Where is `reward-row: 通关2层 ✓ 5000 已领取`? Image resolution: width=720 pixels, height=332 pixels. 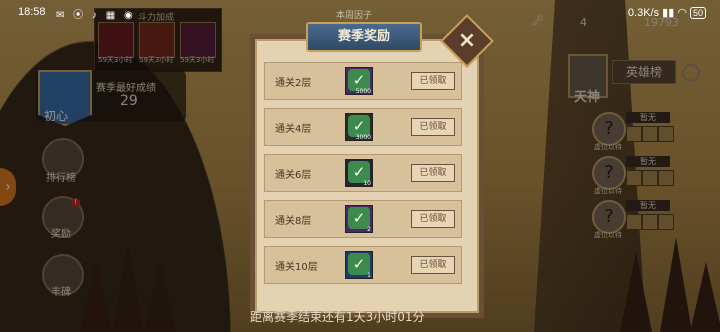
reward-row: 通关2层 ✓ 5000 已领取 is located at coordinates (363, 81).